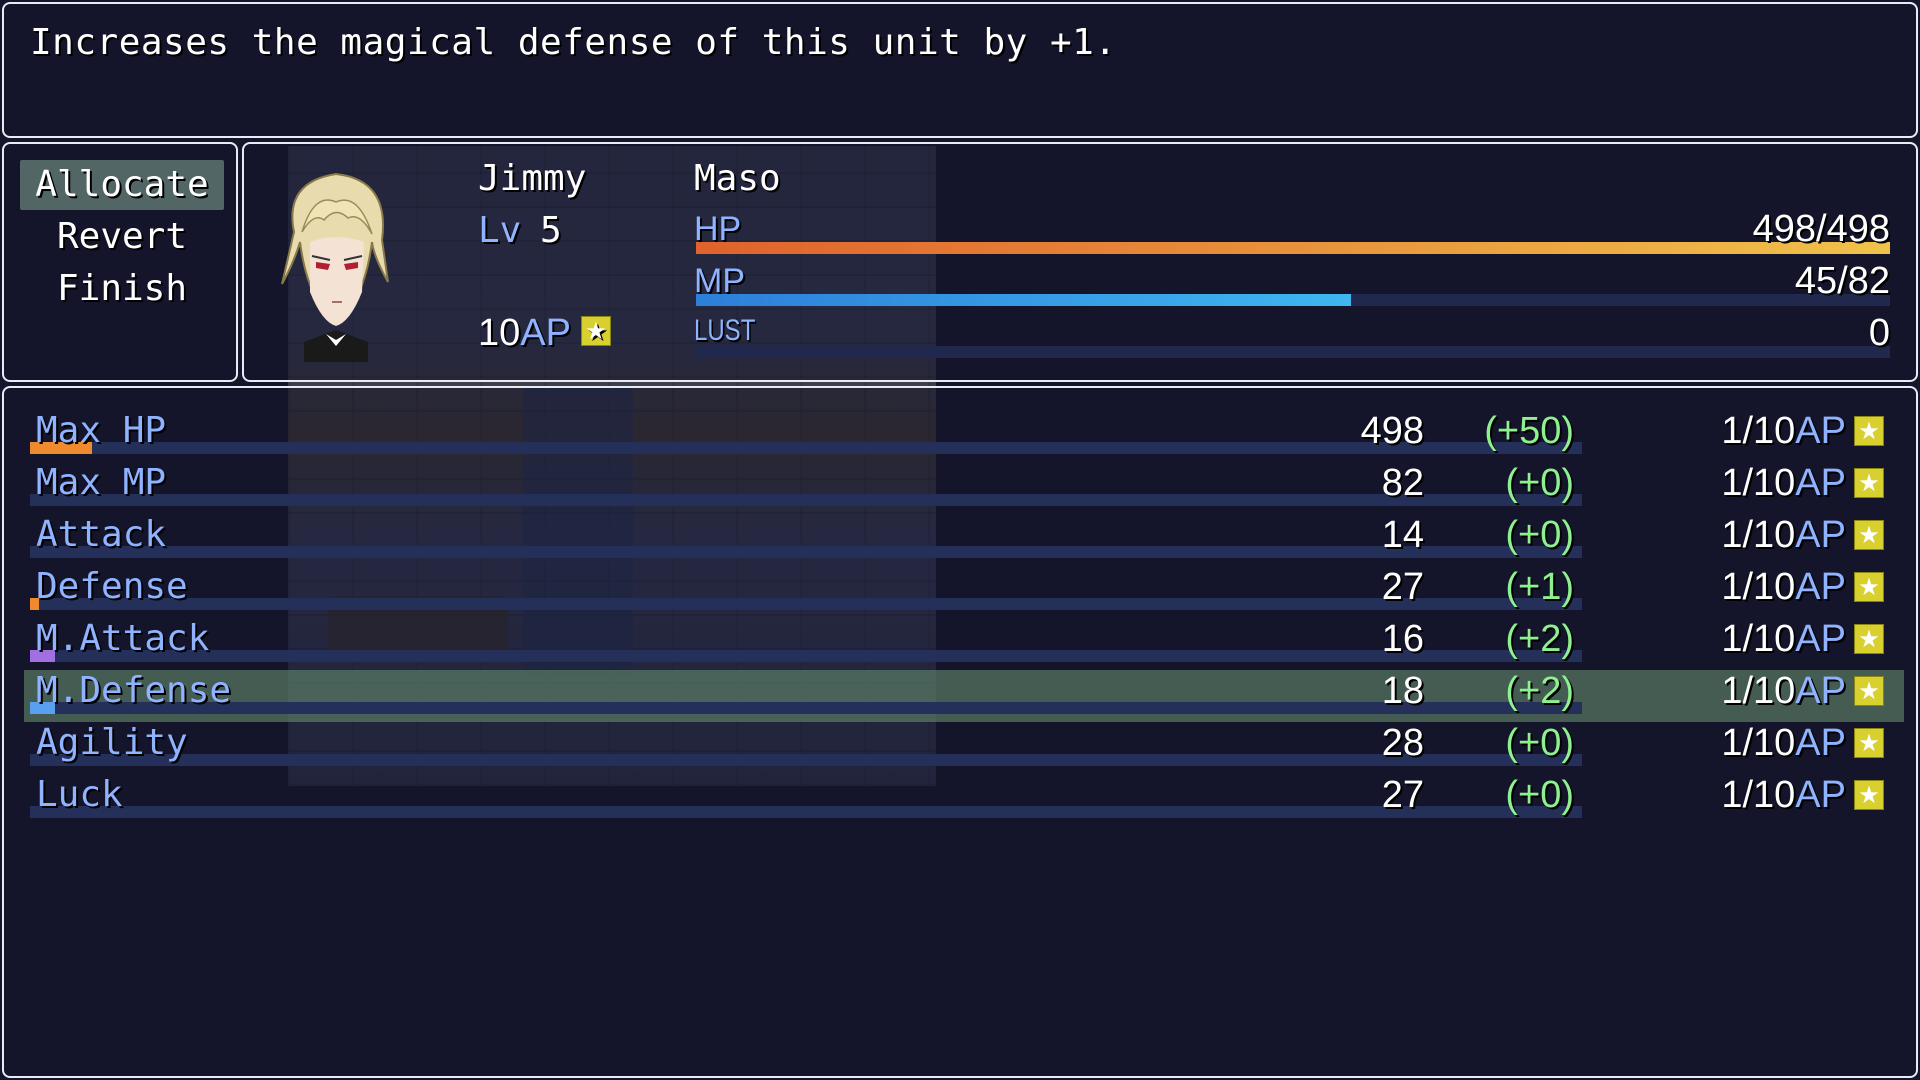 The image size is (1920, 1080). What do you see at coordinates (1402, 639) in the screenshot?
I see `param-value: 16` at bounding box center [1402, 639].